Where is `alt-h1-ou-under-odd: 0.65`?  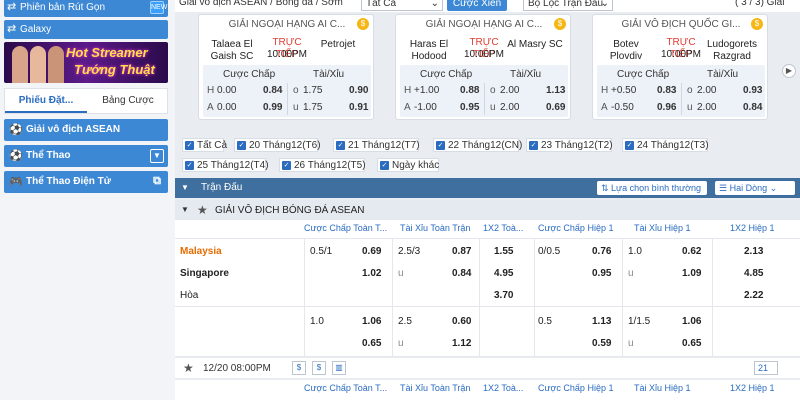
alt-h1-ou-under-odd: 0.65 is located at coordinates (691, 343).